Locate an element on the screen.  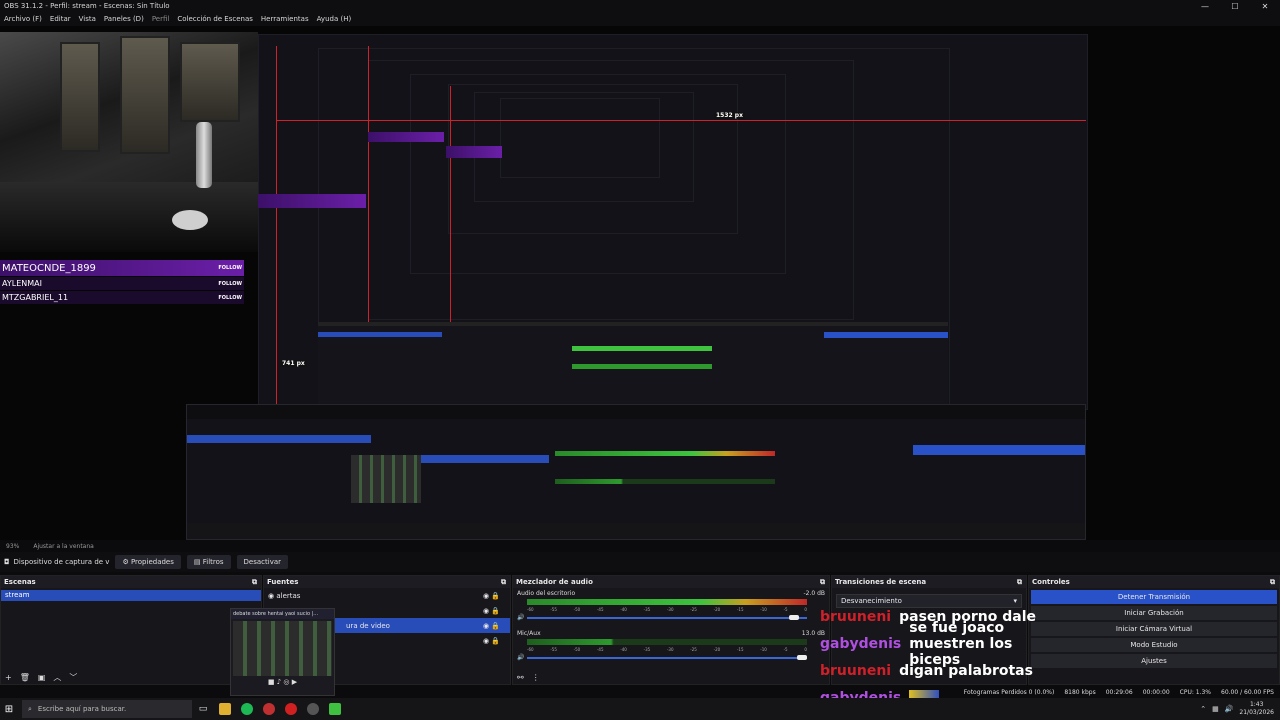
scenes-dock: Escenas ⧉ stream + 🗑 ▣ ︿ ﹀ is located at coordinates (131, 630).